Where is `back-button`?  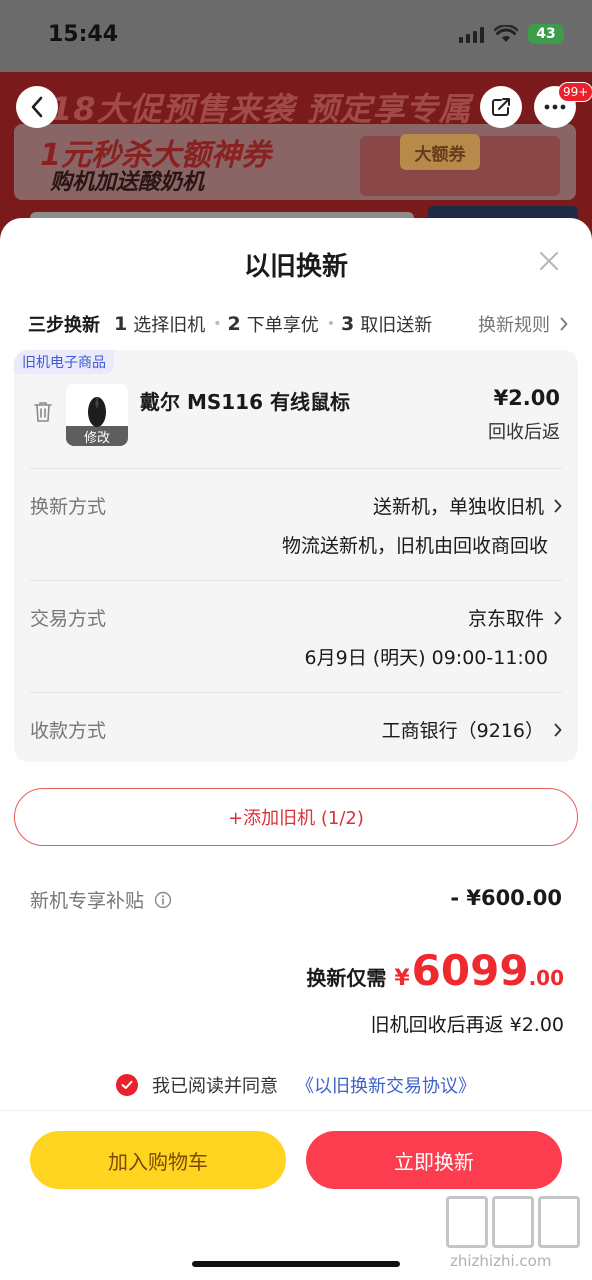 back-button is located at coordinates (37, 107).